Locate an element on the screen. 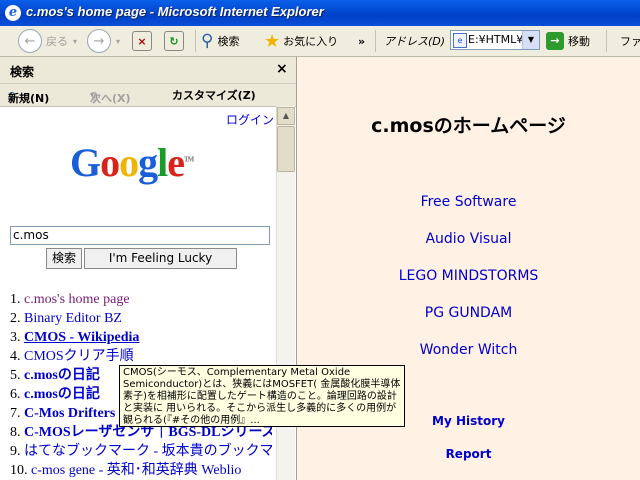  google-logo: GoogleTM is located at coordinates (132, 162).